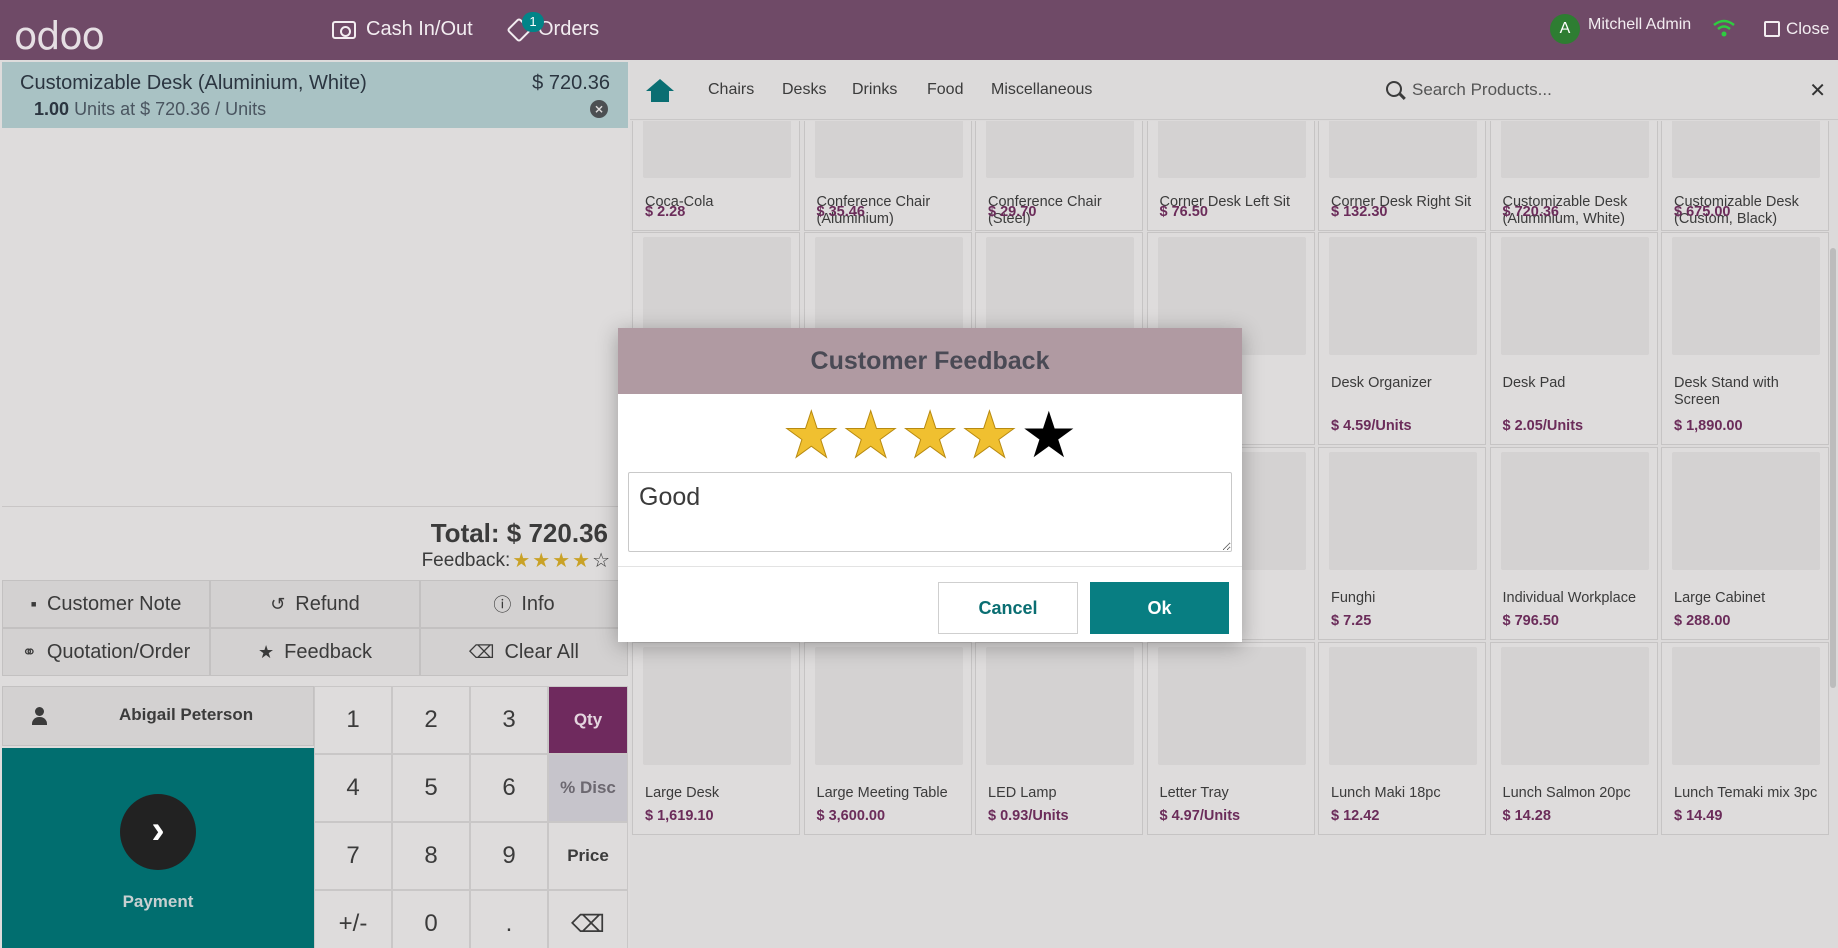 This screenshot has height=948, width=1838. Describe the element at coordinates (1230, 176) in the screenshot. I see `product-card: Corner Desk Left Sit $ 76.50` at that location.